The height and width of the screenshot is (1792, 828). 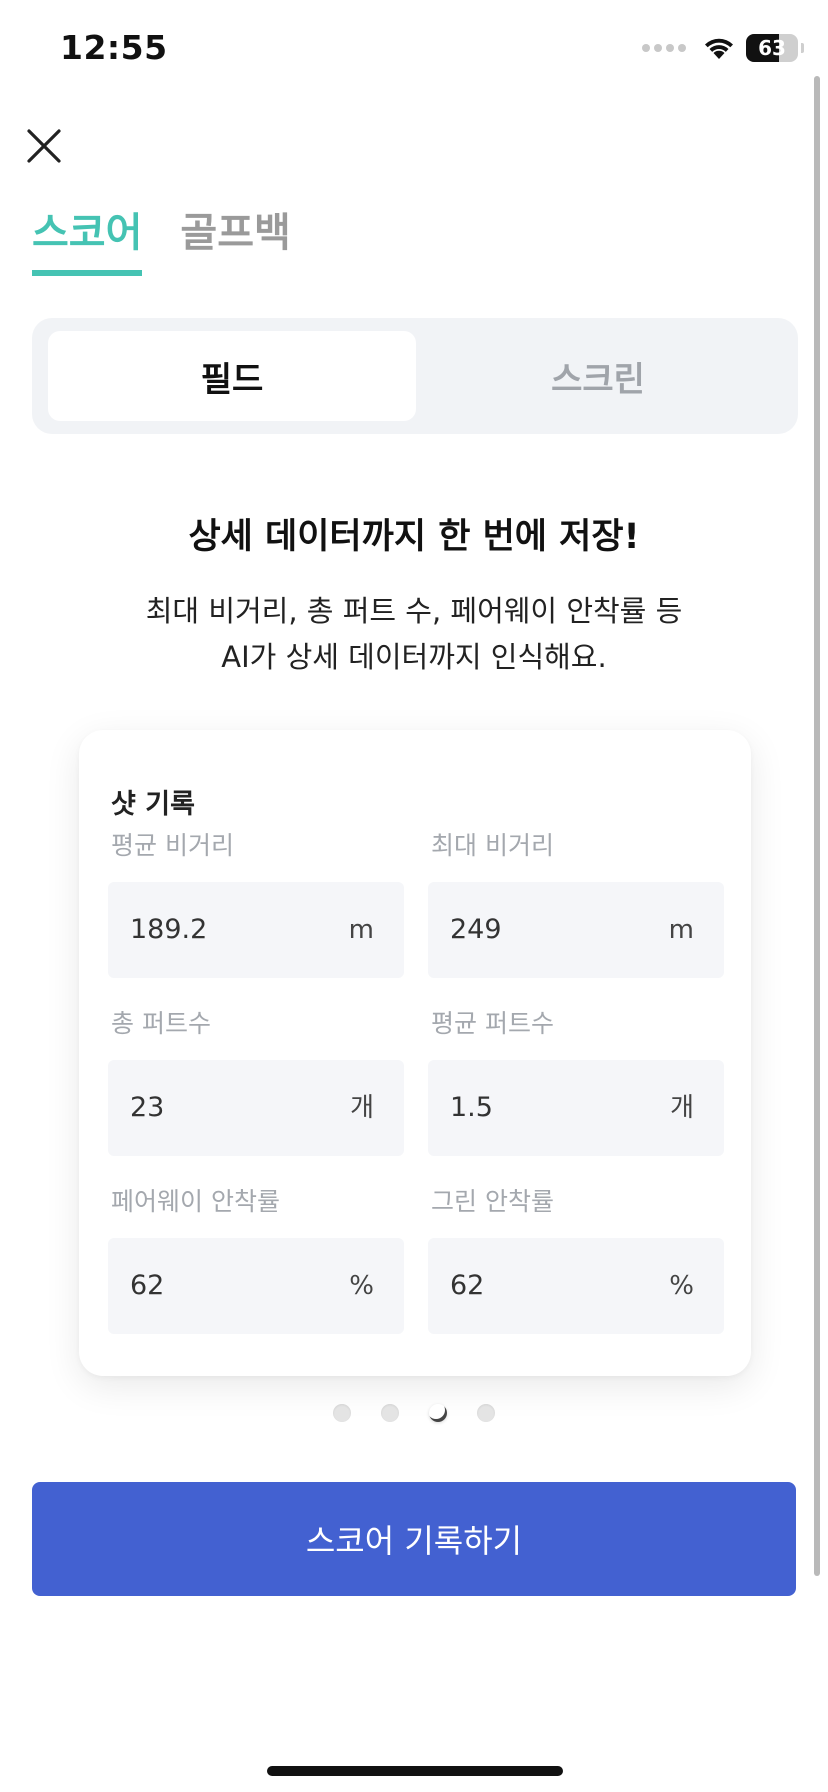 What do you see at coordinates (153, 804) in the screenshot?
I see `card-title: 샷 기록` at bounding box center [153, 804].